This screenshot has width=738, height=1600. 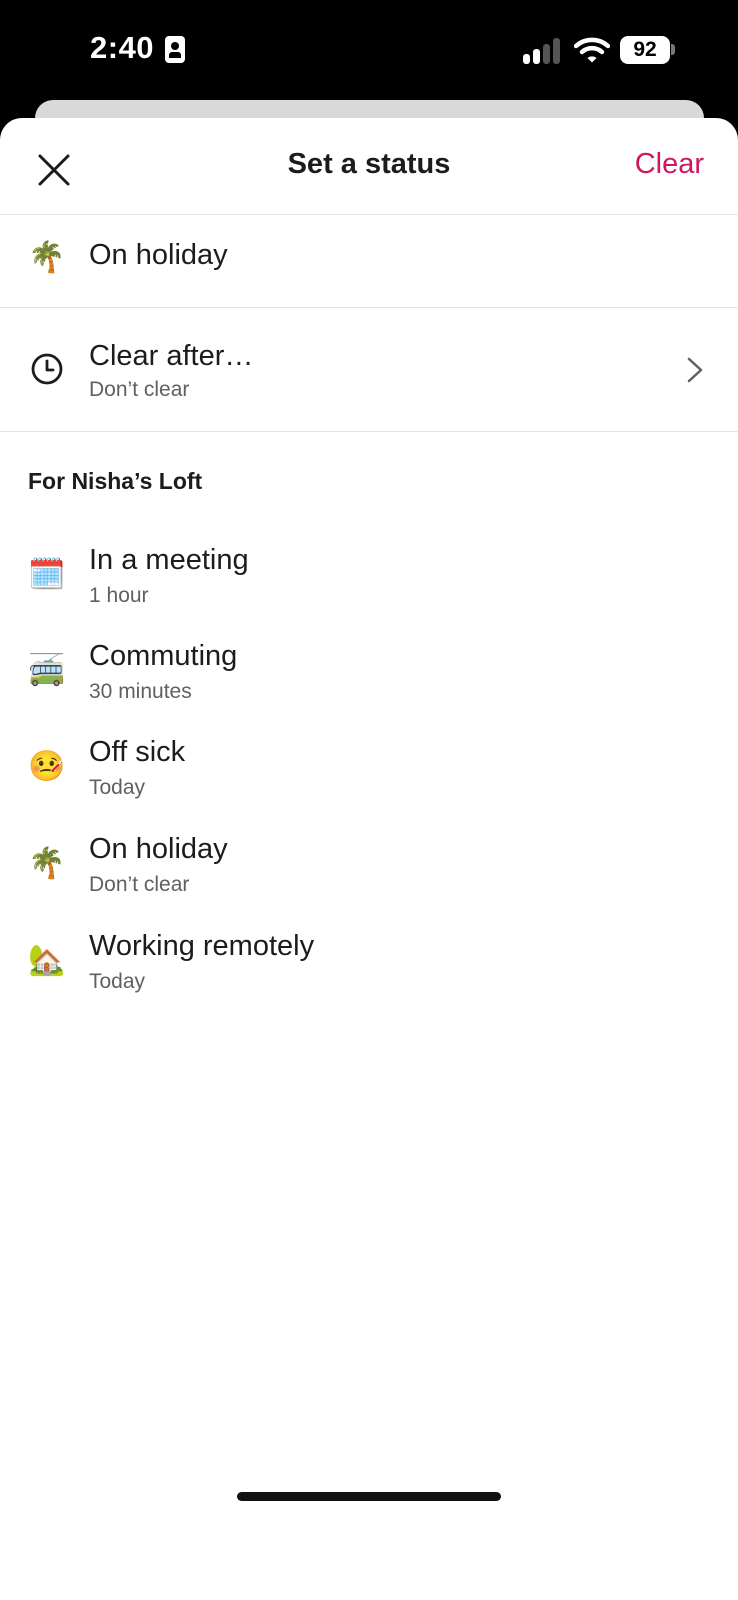 I want to click on close-icon, so click(x=54, y=170).